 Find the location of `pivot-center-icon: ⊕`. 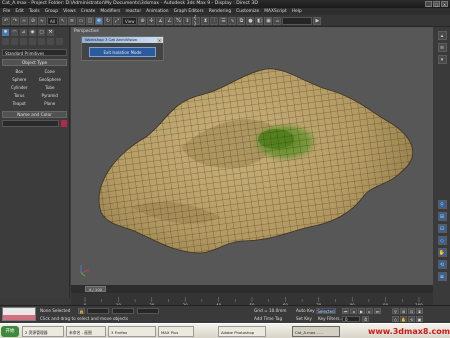

pivot-center-icon: ⊕ is located at coordinates (142, 20).